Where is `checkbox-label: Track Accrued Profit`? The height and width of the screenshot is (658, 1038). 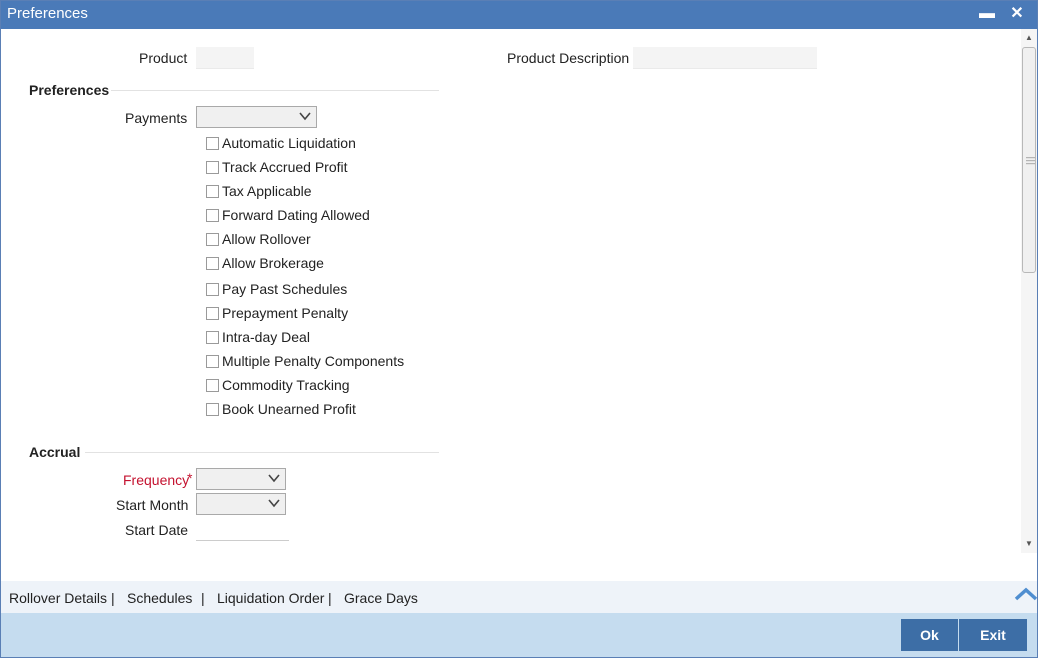 checkbox-label: Track Accrued Profit is located at coordinates (285, 167).